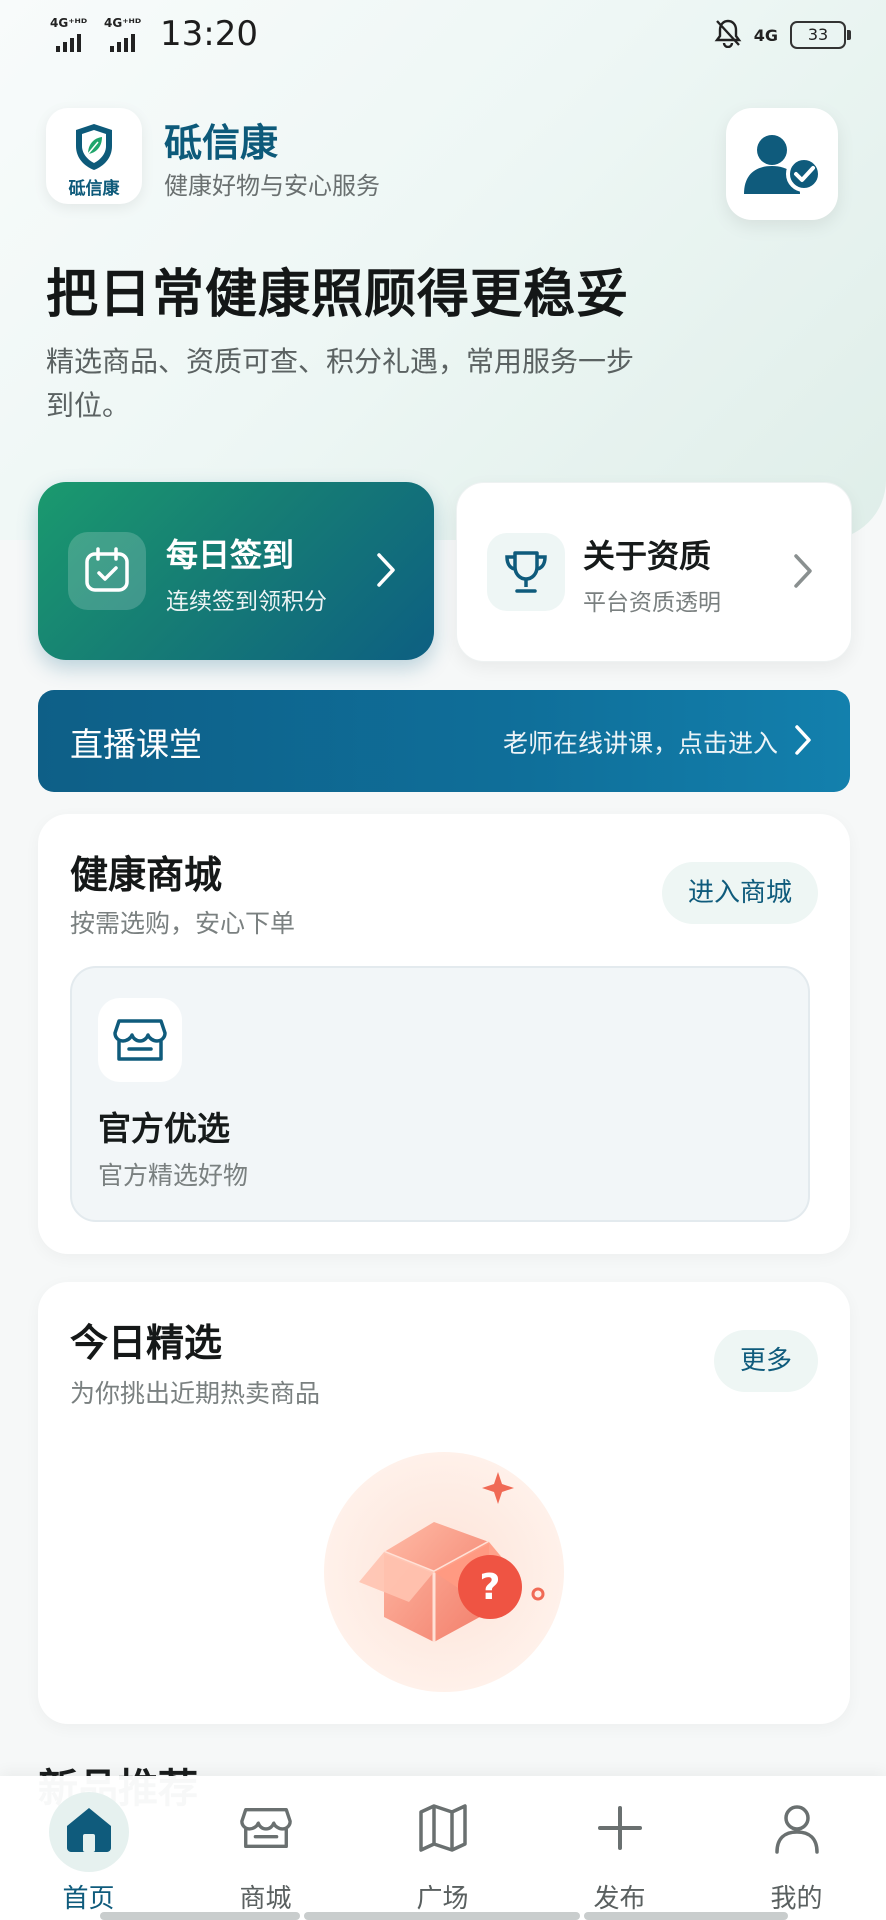 This screenshot has height=1920, width=886. Describe the element at coordinates (230, 555) in the screenshot. I see `checkin-title: 每日签到` at that location.